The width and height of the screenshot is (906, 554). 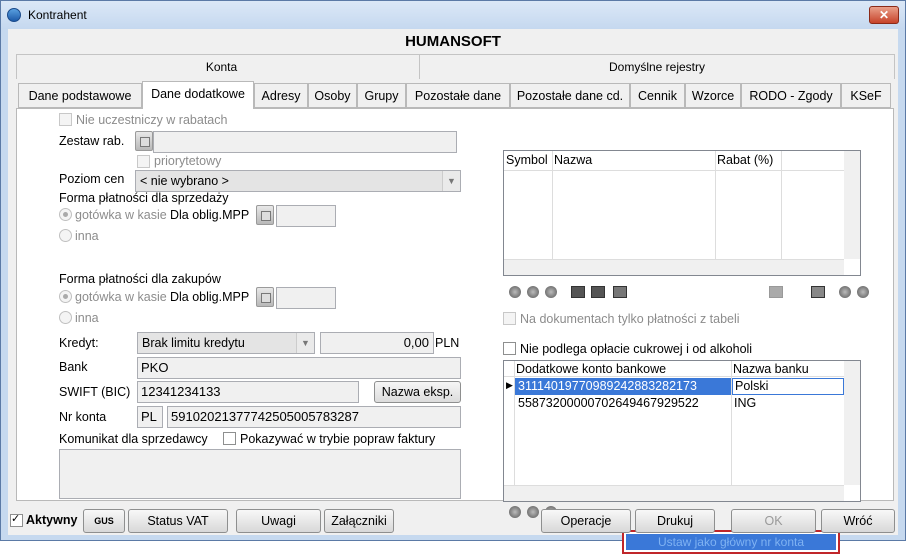 I want to click on tab-dane-dodatkowe: Dane dodatkowe, so click(x=198, y=95).